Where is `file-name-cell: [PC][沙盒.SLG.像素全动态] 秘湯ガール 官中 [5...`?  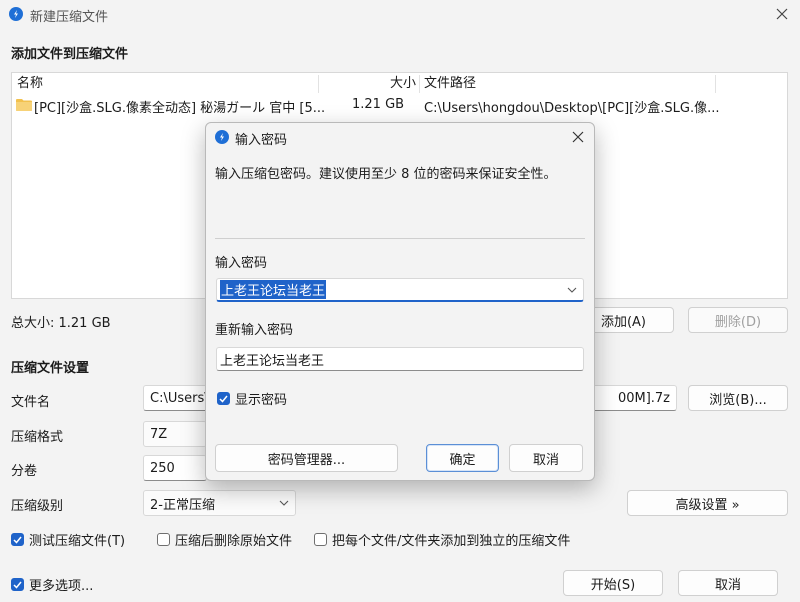 file-name-cell: [PC][沙盒.SLG.像素全动态] 秘湯ガール 官中 [5... is located at coordinates (180, 108).